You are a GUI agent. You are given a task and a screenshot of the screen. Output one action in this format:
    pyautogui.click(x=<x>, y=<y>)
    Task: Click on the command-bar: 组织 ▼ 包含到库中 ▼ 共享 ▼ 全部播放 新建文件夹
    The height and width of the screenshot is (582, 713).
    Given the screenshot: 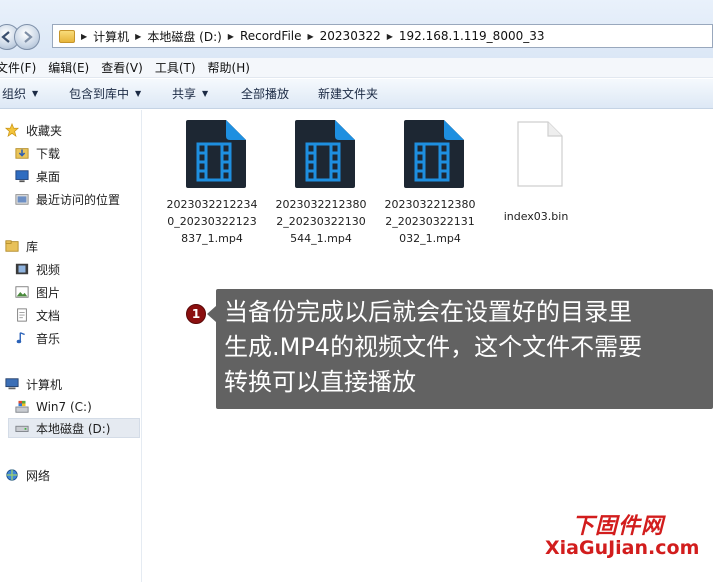 What is the action you would take?
    pyautogui.click(x=356, y=94)
    